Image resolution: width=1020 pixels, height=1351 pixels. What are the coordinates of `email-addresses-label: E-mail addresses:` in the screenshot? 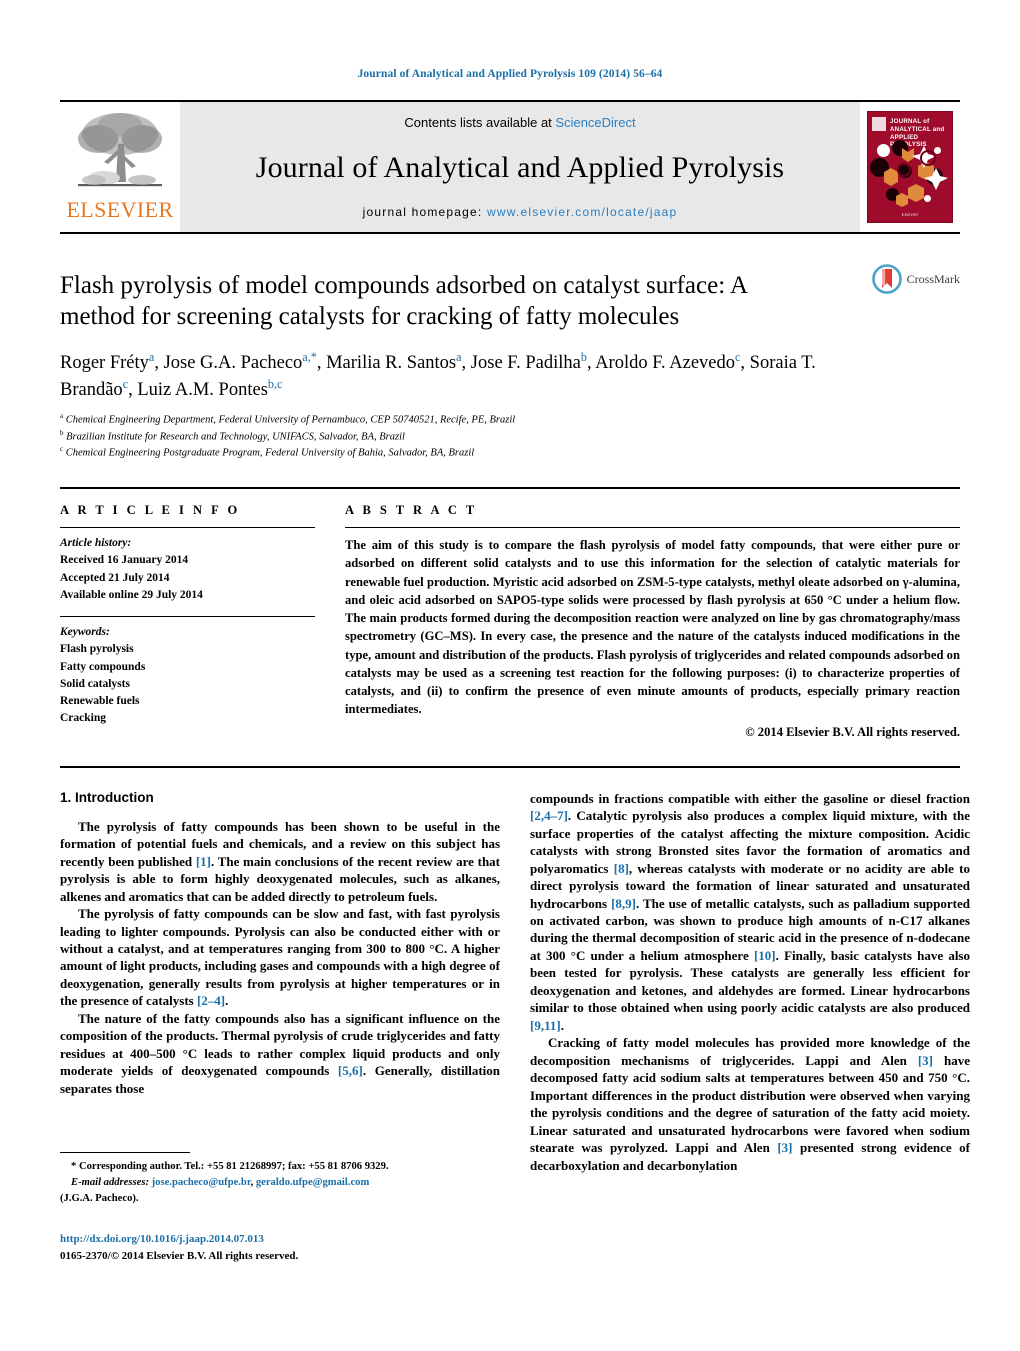 It's located at (110, 1182).